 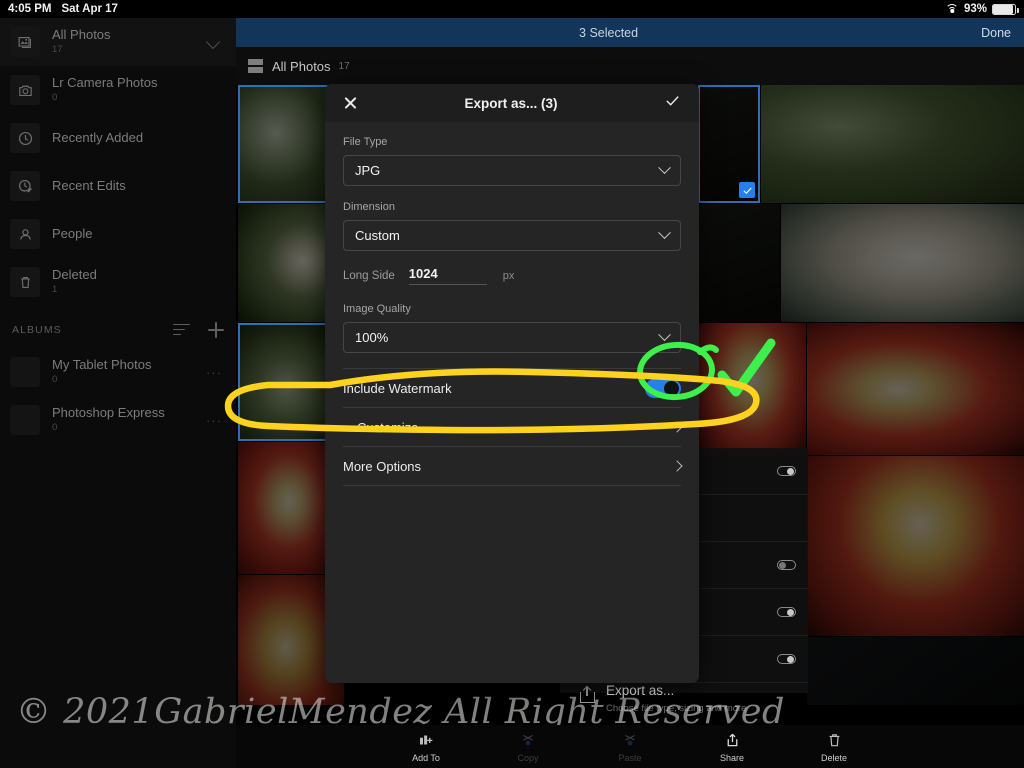 I want to click on toolbar-delete-button: Delete, so click(x=834, y=746).